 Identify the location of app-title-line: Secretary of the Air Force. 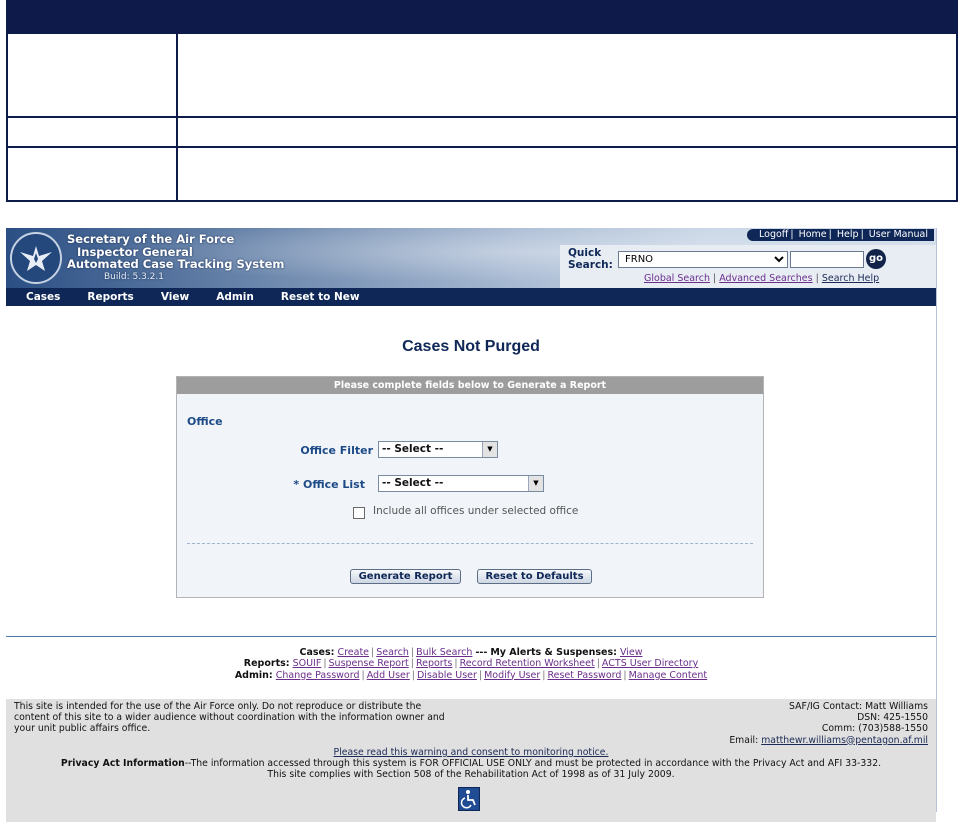
(151, 239).